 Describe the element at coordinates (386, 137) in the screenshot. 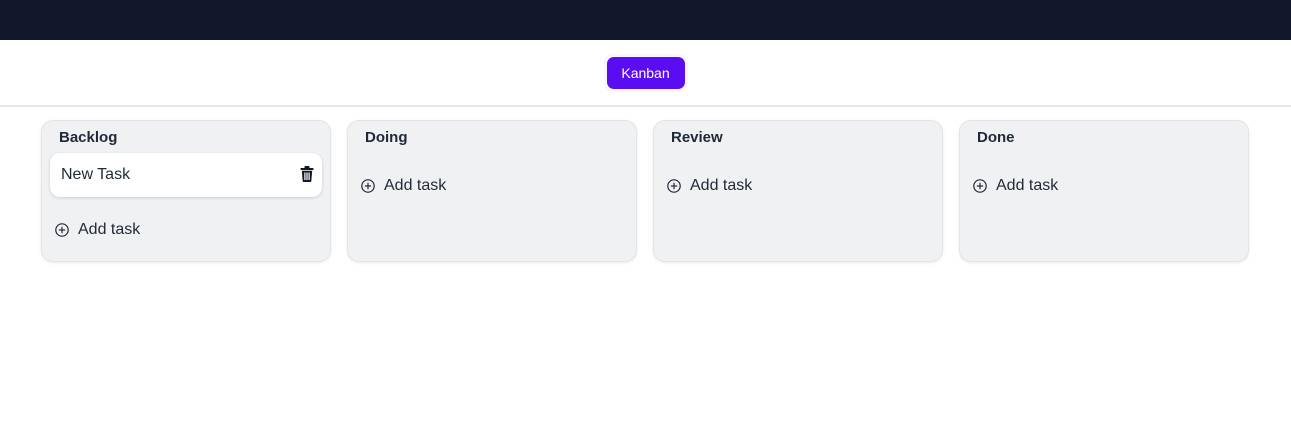

I see `column-title: Doing` at that location.